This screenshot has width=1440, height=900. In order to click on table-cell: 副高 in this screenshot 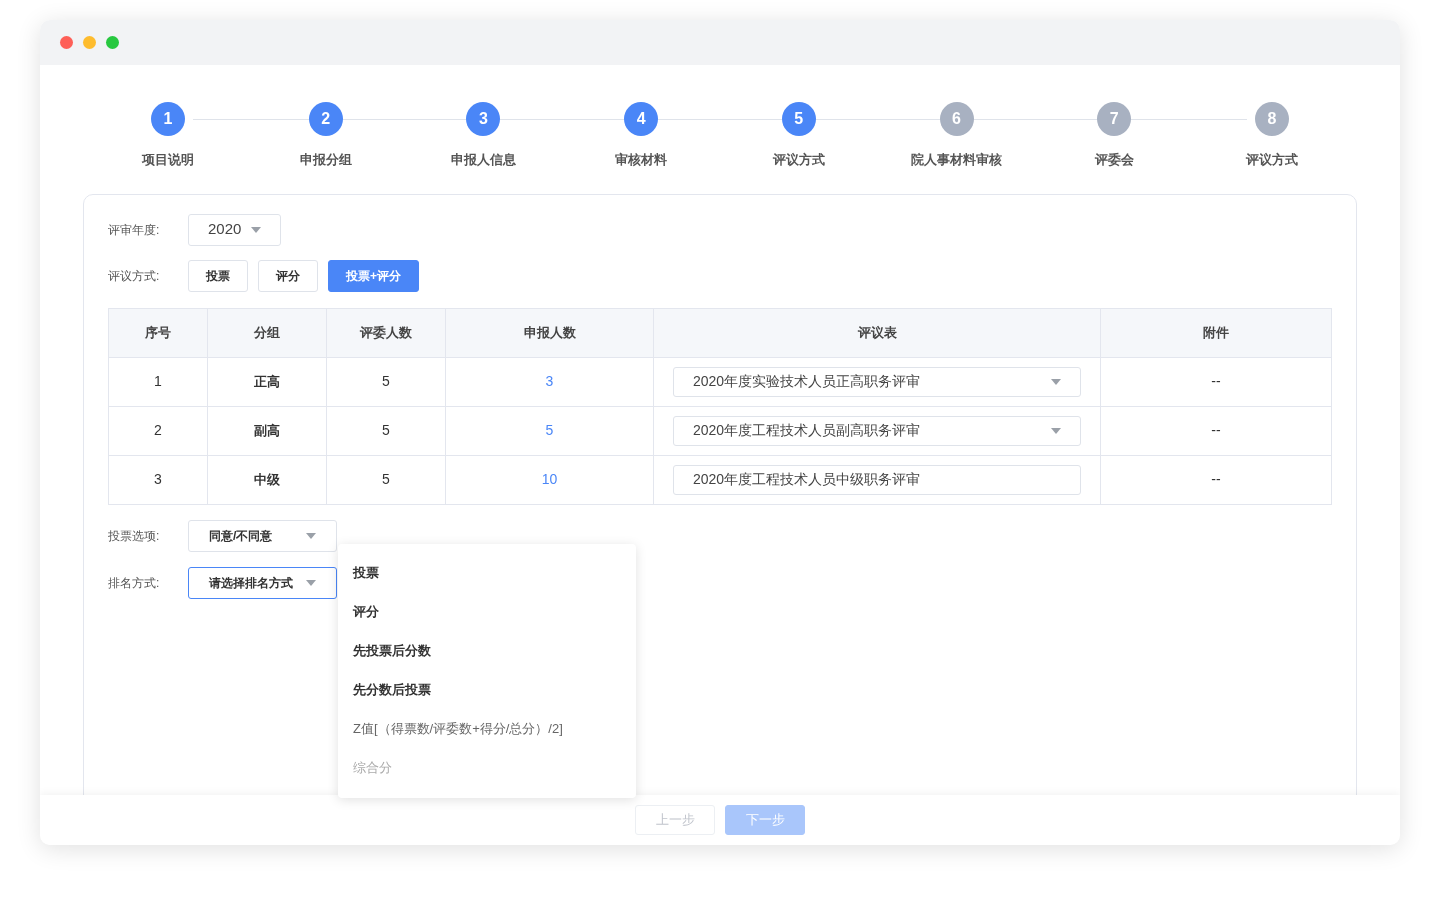, I will do `click(267, 430)`.